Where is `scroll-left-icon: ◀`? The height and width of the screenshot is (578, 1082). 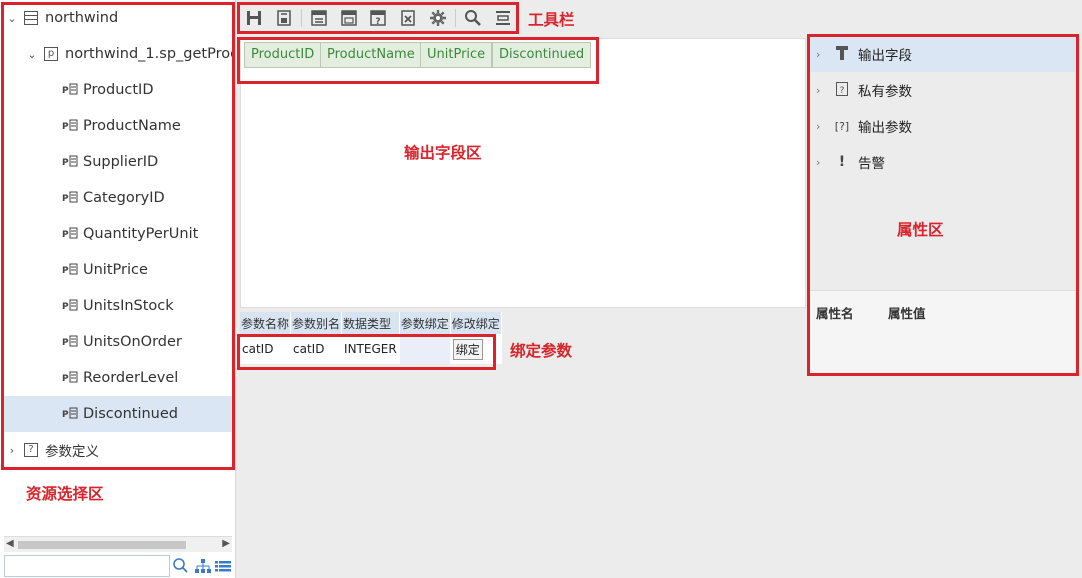 scroll-left-icon: ◀ is located at coordinates (10, 543).